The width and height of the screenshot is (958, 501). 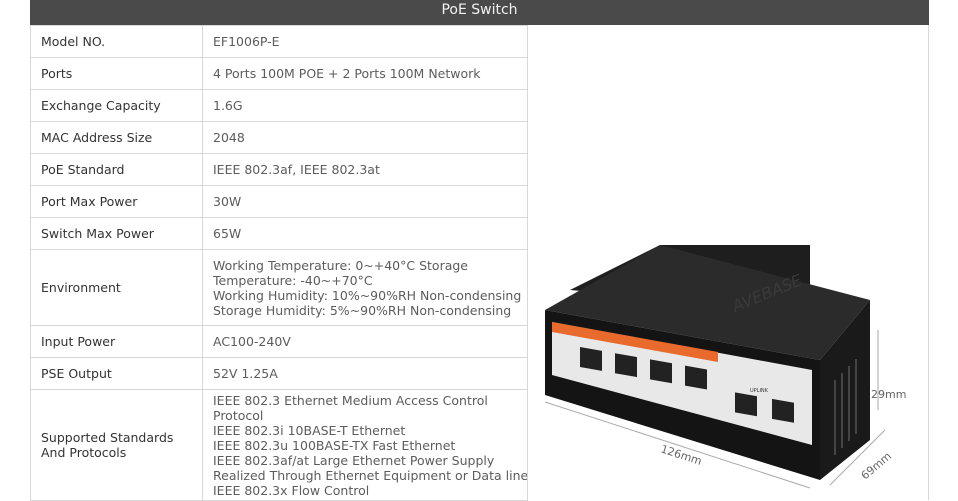 I want to click on page-title: PoE Switch, so click(x=479, y=10).